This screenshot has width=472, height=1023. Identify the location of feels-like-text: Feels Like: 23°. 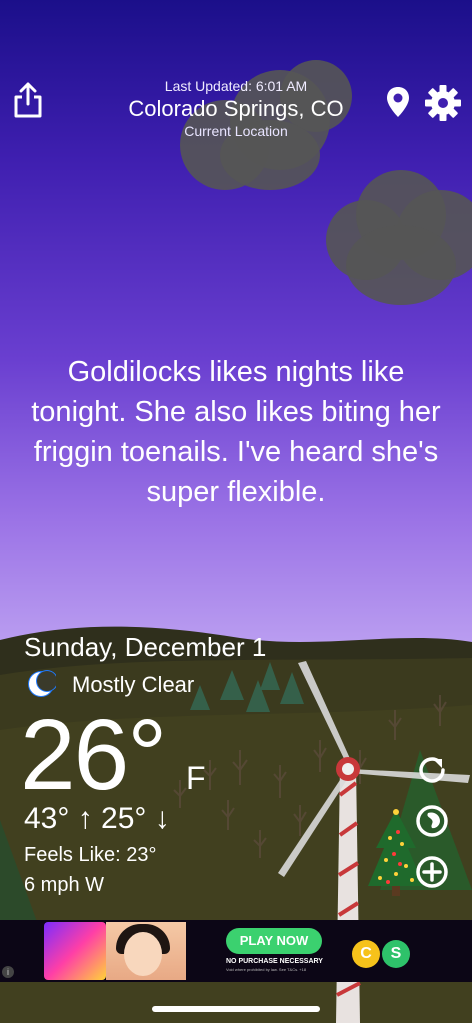
(90, 855).